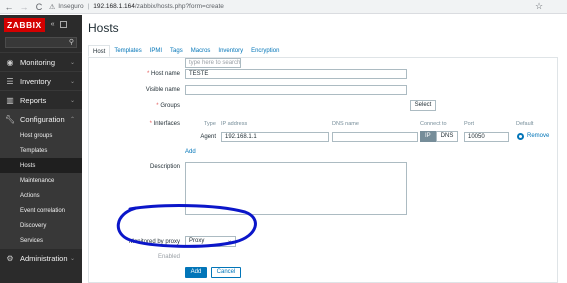 This screenshot has height=283, width=567. Describe the element at coordinates (41, 225) in the screenshot. I see `submenu-discovery: Discovery` at that location.